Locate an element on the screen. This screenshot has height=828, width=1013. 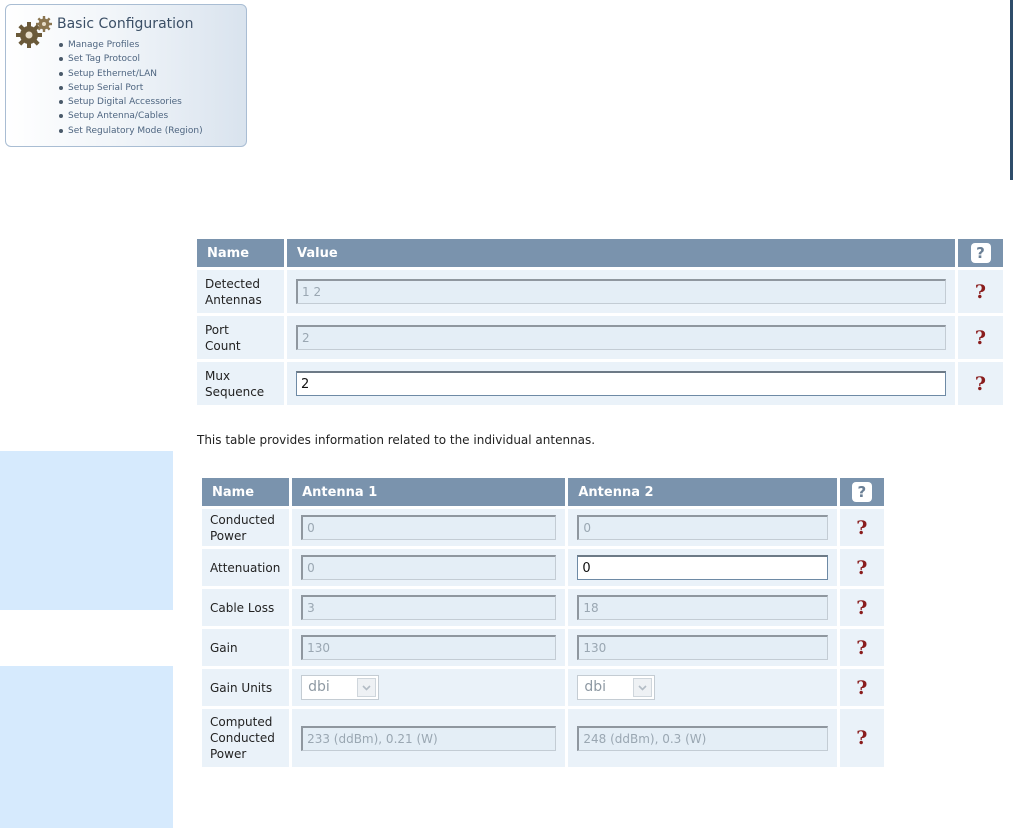
menu-item-setup-serial-port: Setup Serial Port is located at coordinates (130, 88).